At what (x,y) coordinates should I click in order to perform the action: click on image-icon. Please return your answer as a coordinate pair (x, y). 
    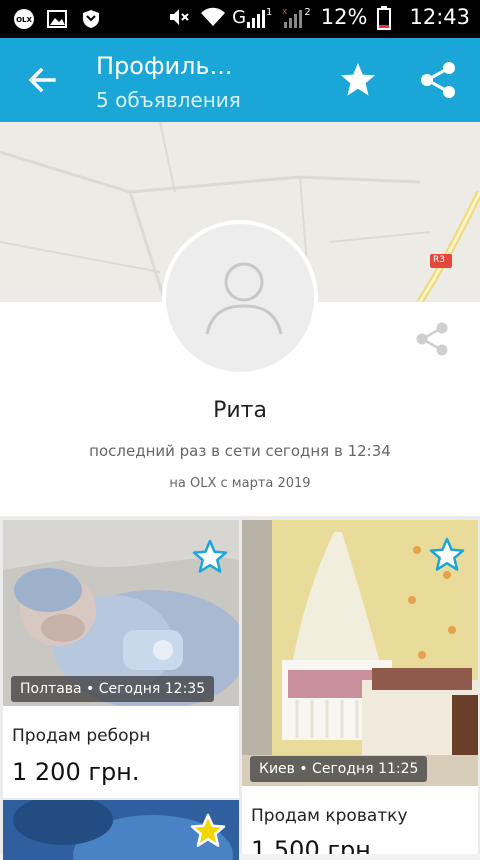
    Looking at the image, I should click on (57, 19).